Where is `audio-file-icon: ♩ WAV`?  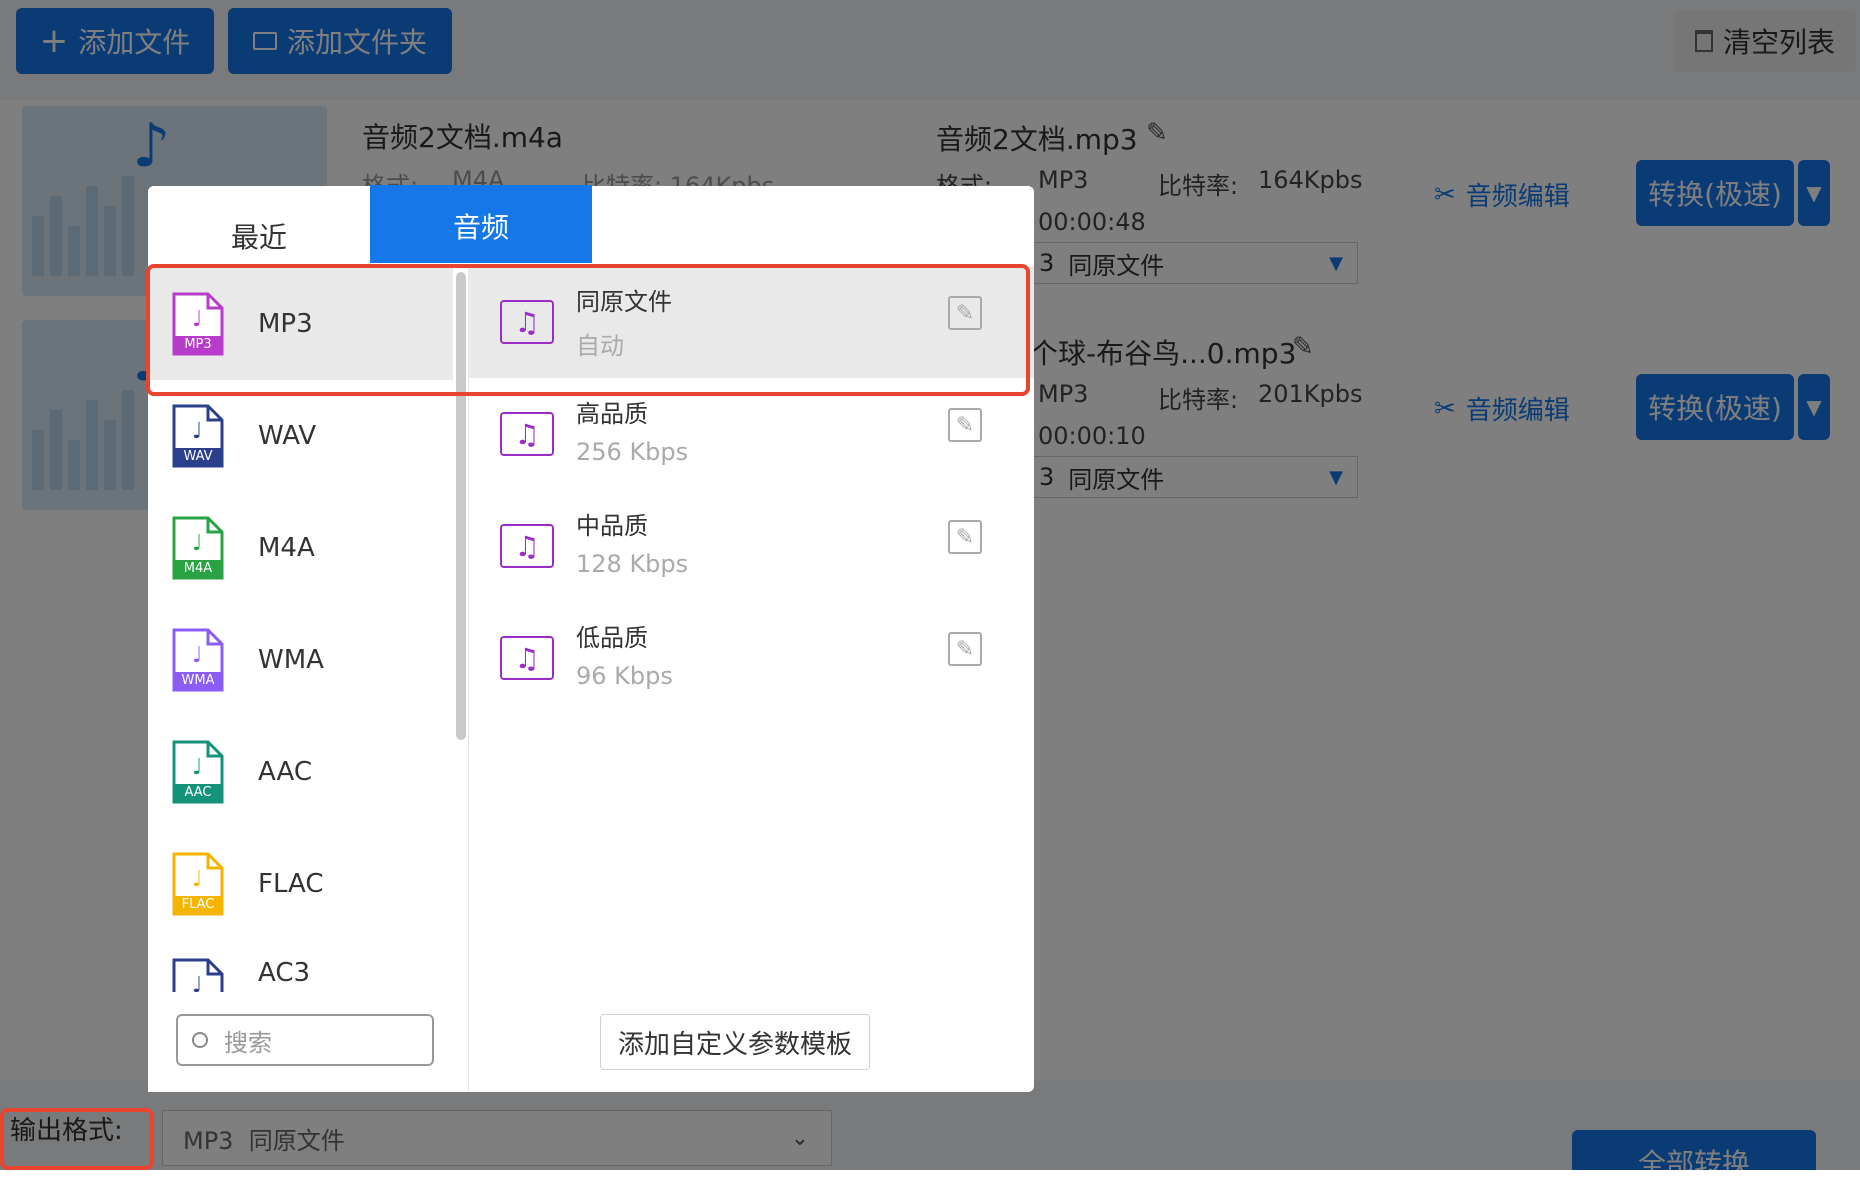
audio-file-icon: ♩ WAV is located at coordinates (198, 436).